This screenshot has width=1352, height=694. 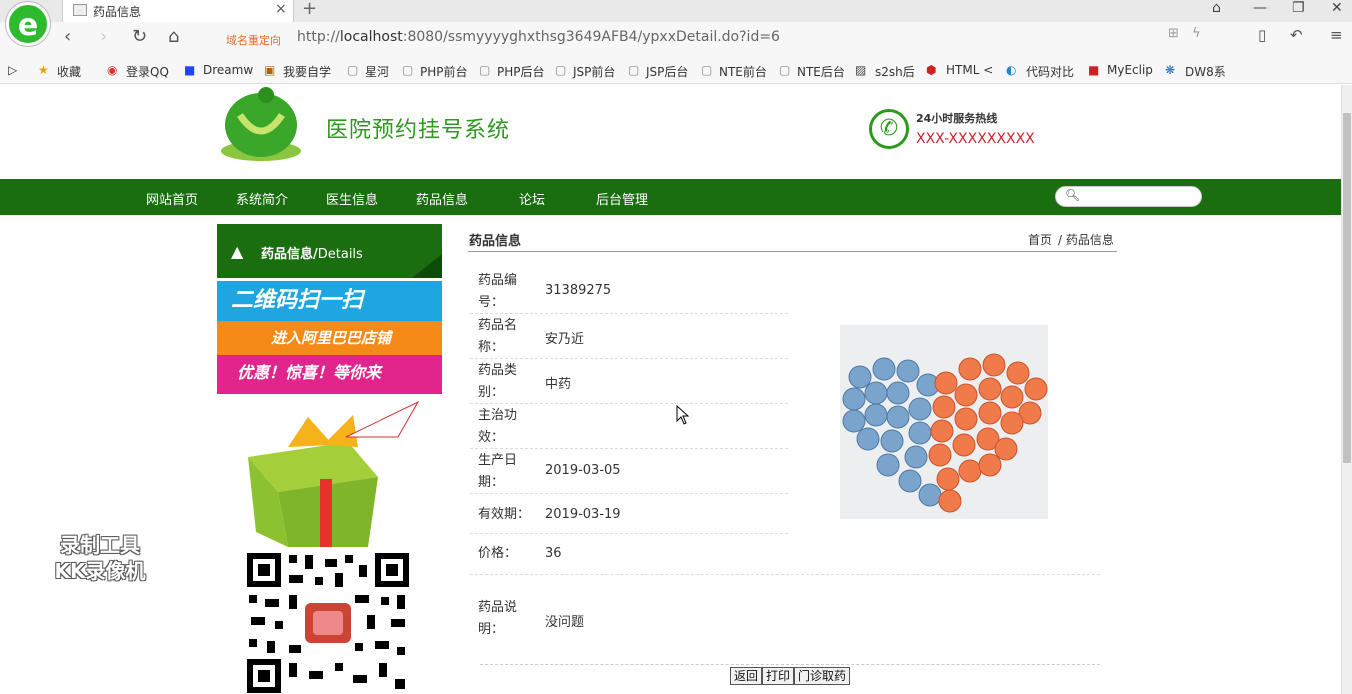 What do you see at coordinates (1296, 35) in the screenshot?
I see `undo-icon: ↶` at bounding box center [1296, 35].